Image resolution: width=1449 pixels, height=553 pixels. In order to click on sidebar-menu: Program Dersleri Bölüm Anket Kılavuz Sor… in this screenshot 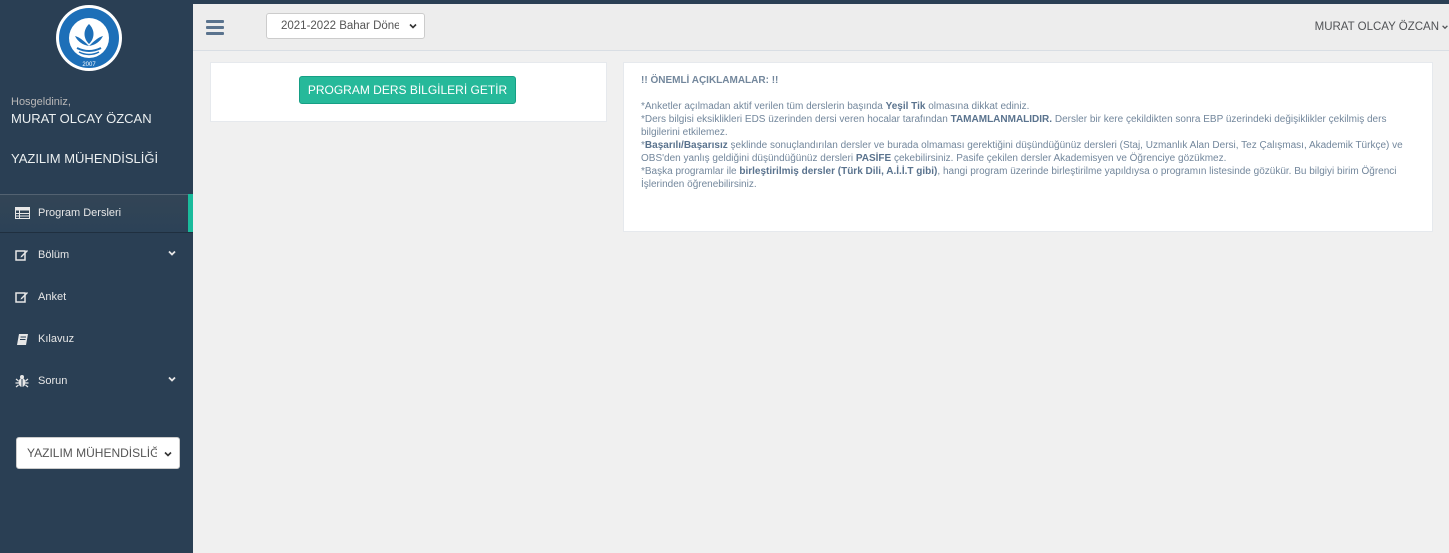, I will do `click(96, 299)`.